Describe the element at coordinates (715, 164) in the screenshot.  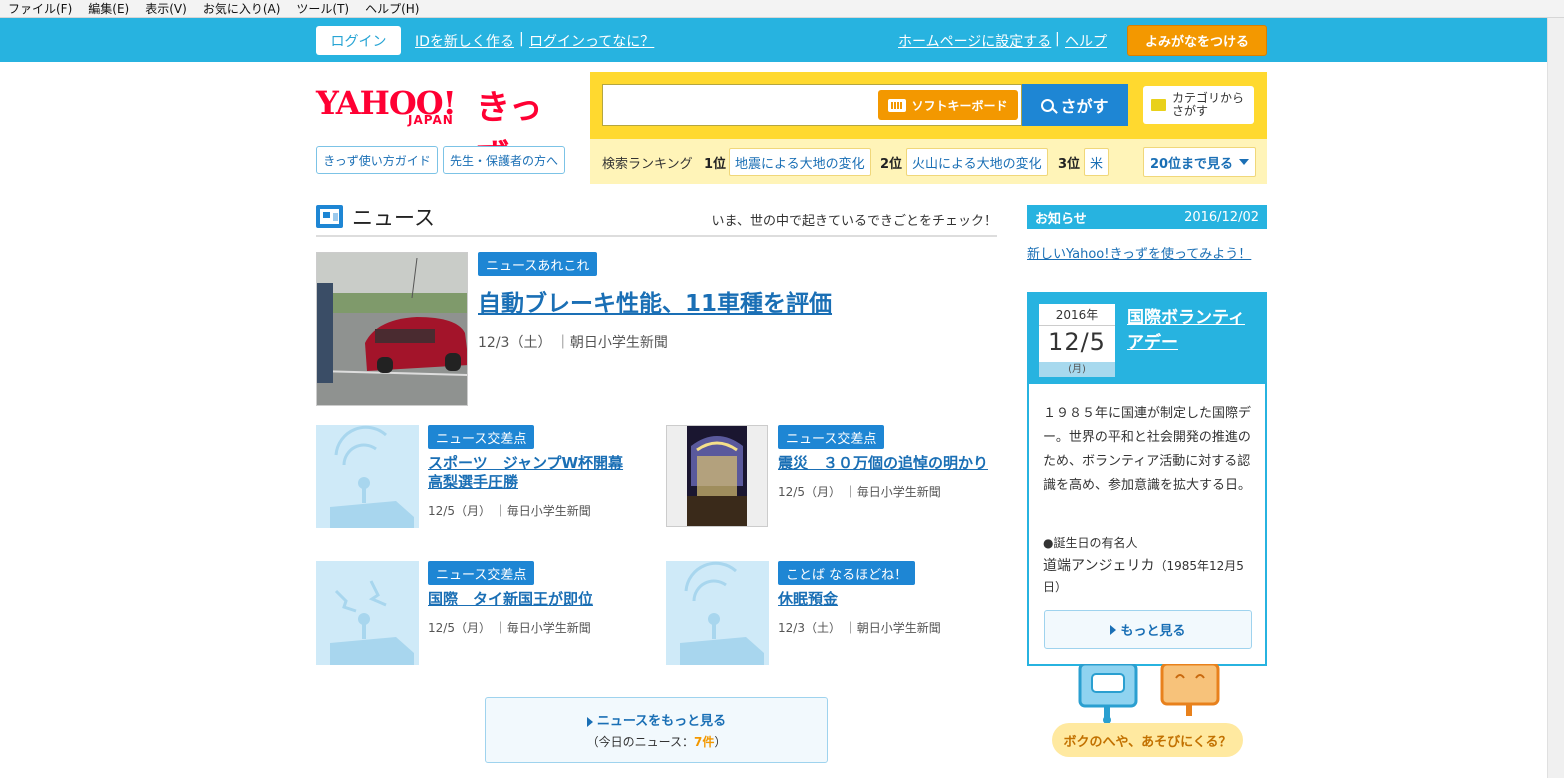
I see `rank-1-number: 1位` at that location.